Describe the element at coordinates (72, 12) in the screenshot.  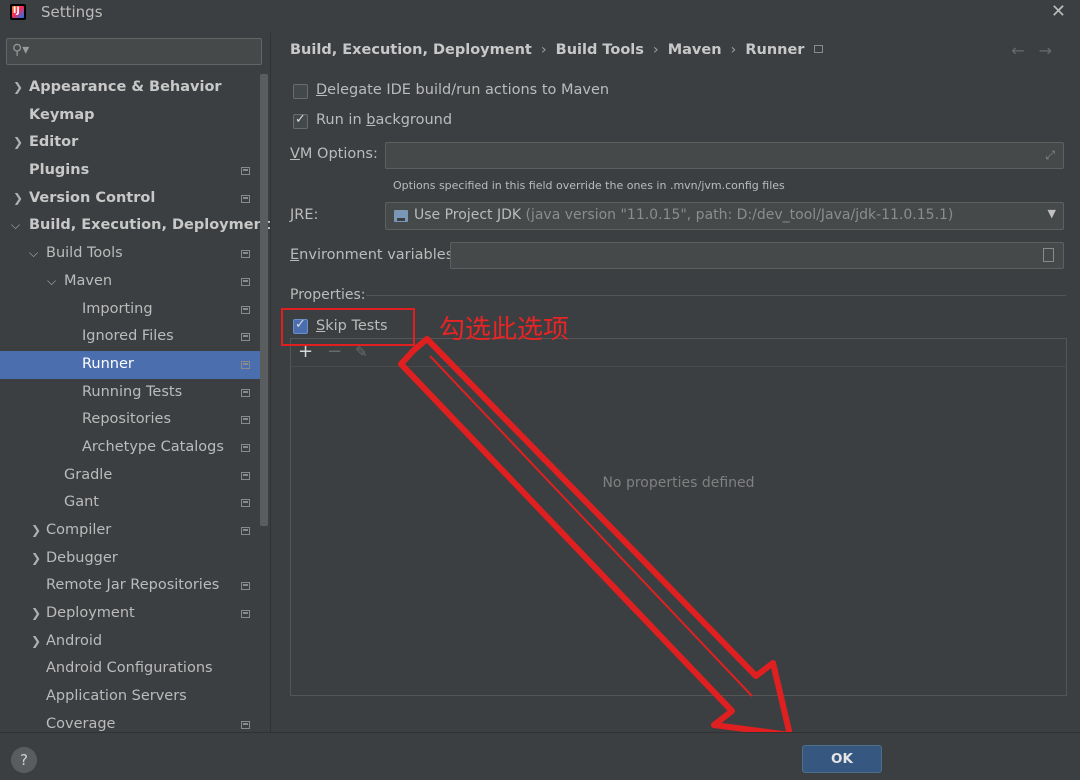
I see `window-title: Settings` at that location.